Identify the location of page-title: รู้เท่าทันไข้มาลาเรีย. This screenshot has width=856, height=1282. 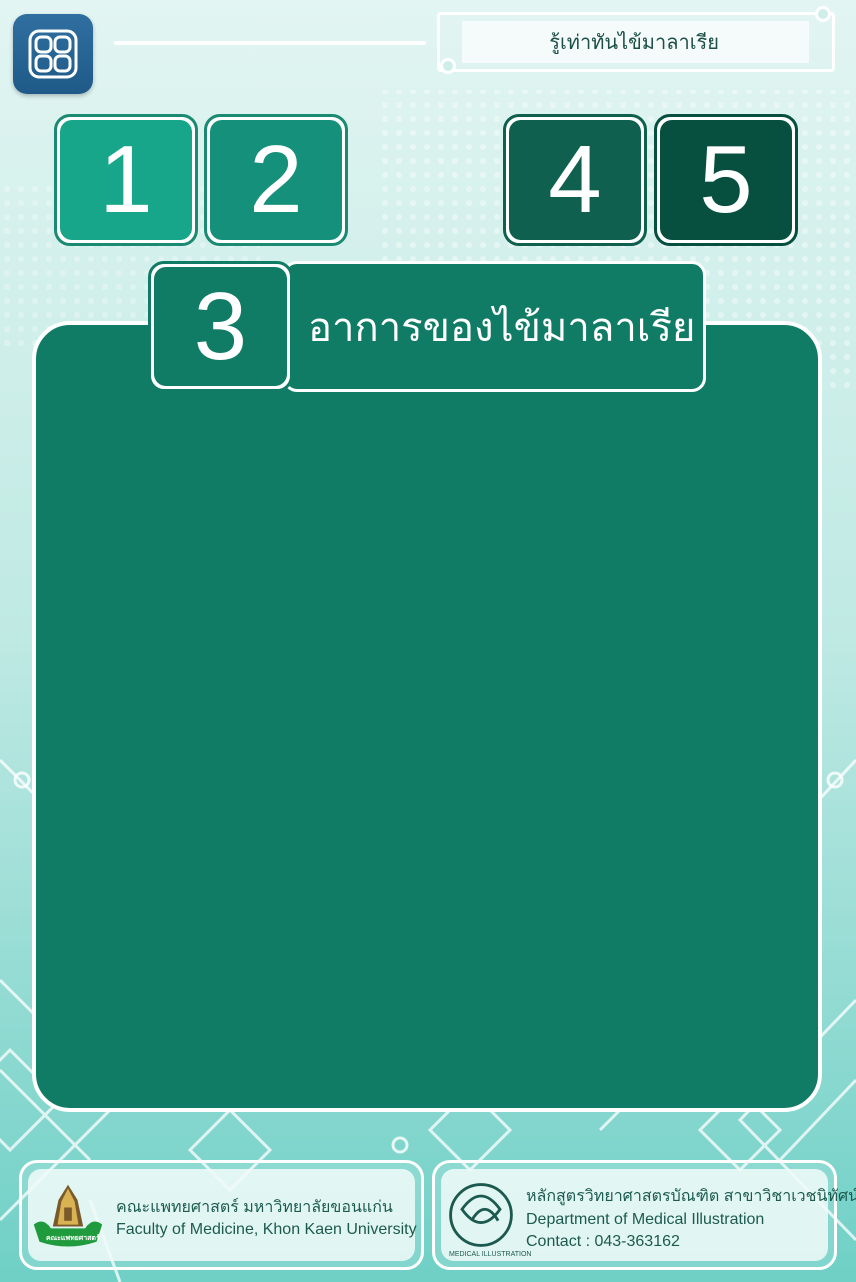
(635, 42).